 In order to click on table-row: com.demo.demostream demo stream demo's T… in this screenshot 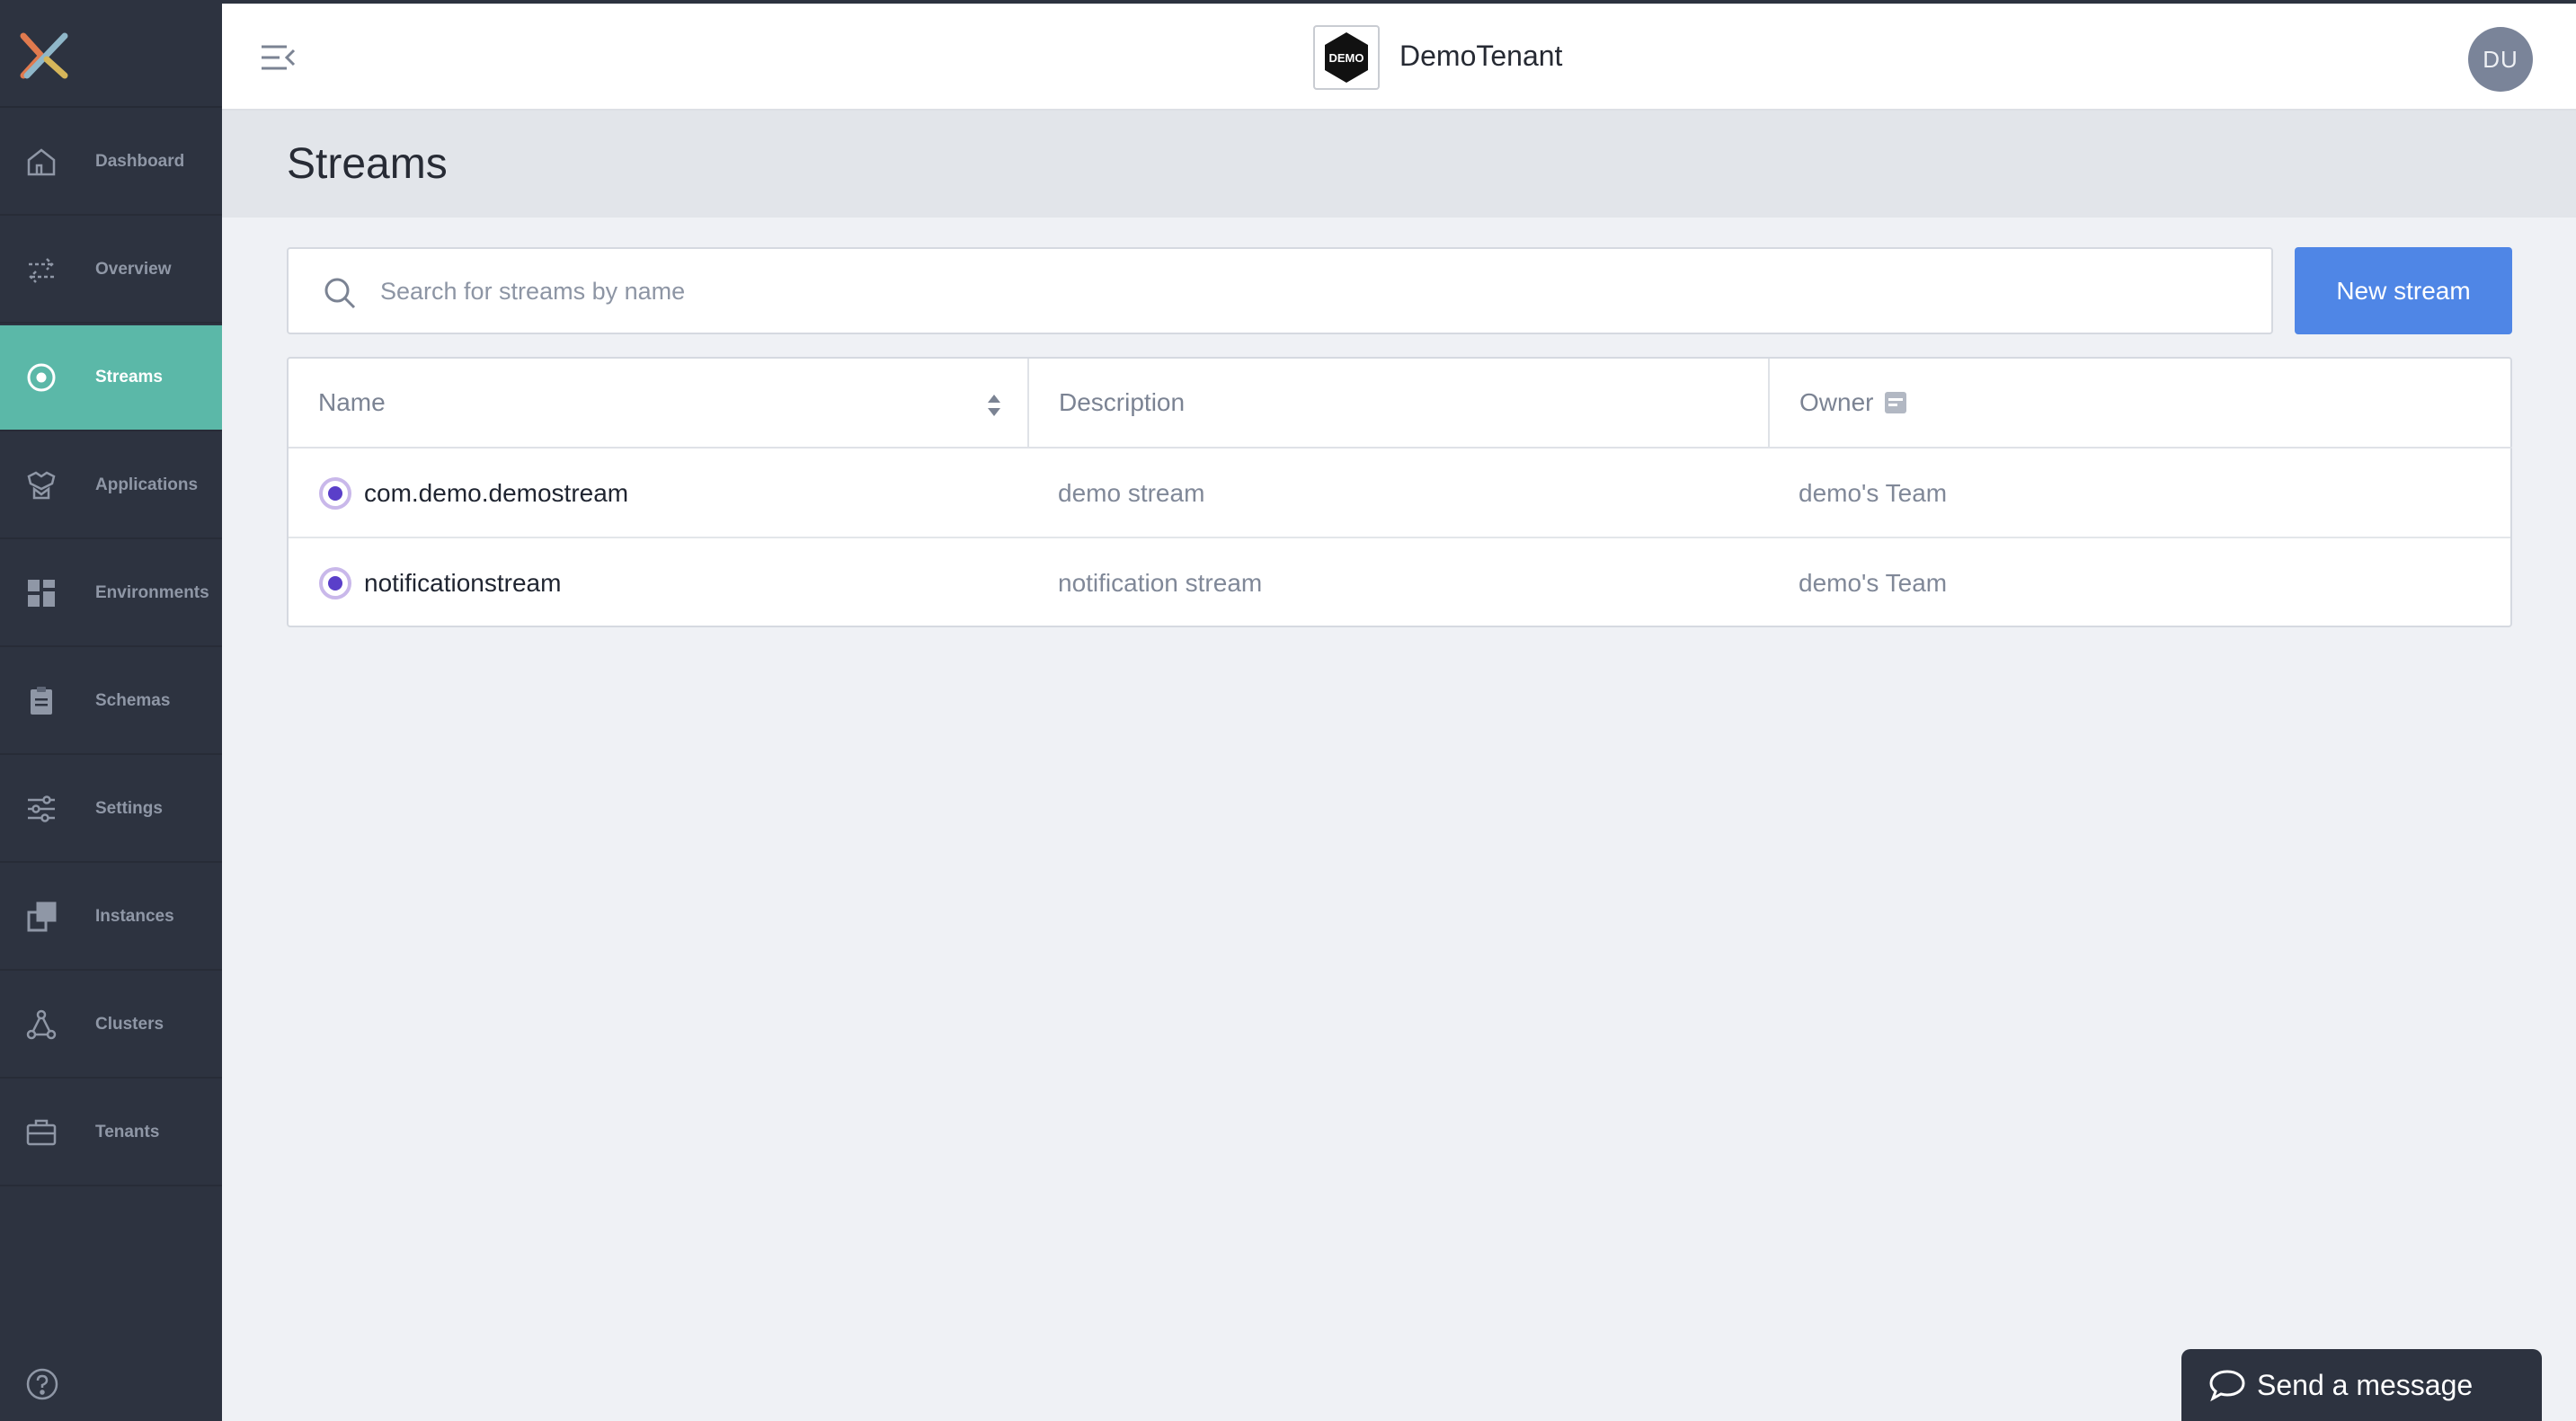, I will do `click(1399, 493)`.